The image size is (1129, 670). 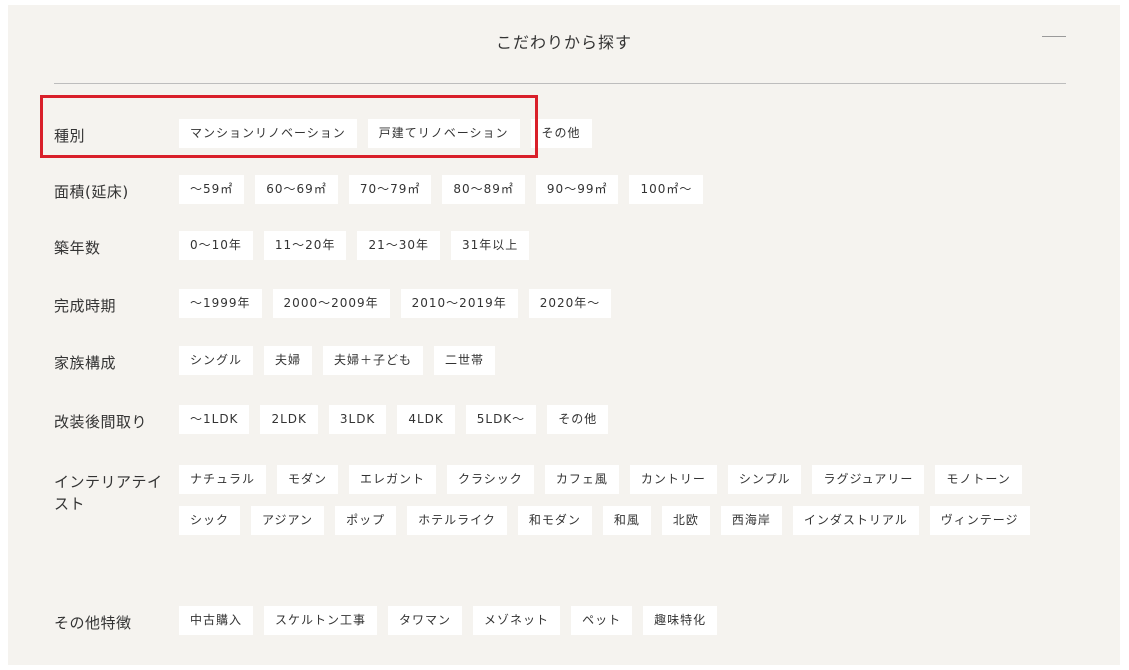 What do you see at coordinates (666, 189) in the screenshot?
I see `chip-option: 100㎡〜` at bounding box center [666, 189].